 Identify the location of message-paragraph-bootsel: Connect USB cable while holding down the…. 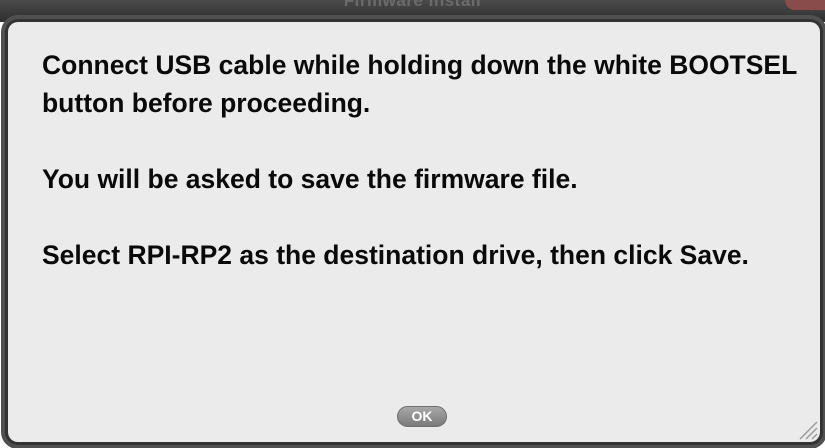
(419, 84).